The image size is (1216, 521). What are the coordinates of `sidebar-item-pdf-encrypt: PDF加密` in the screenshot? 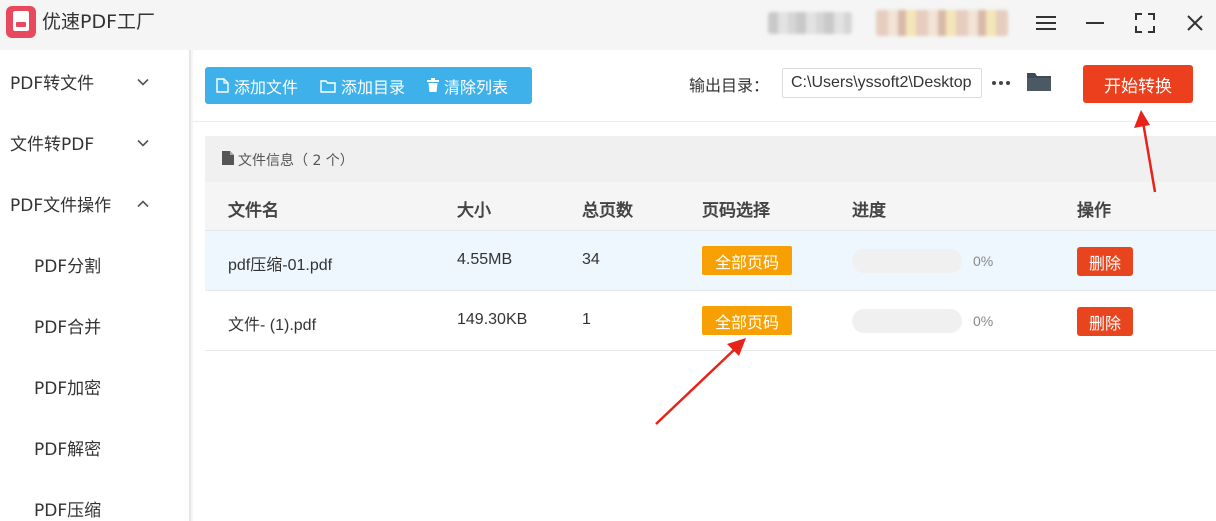 It's located at (94, 386).